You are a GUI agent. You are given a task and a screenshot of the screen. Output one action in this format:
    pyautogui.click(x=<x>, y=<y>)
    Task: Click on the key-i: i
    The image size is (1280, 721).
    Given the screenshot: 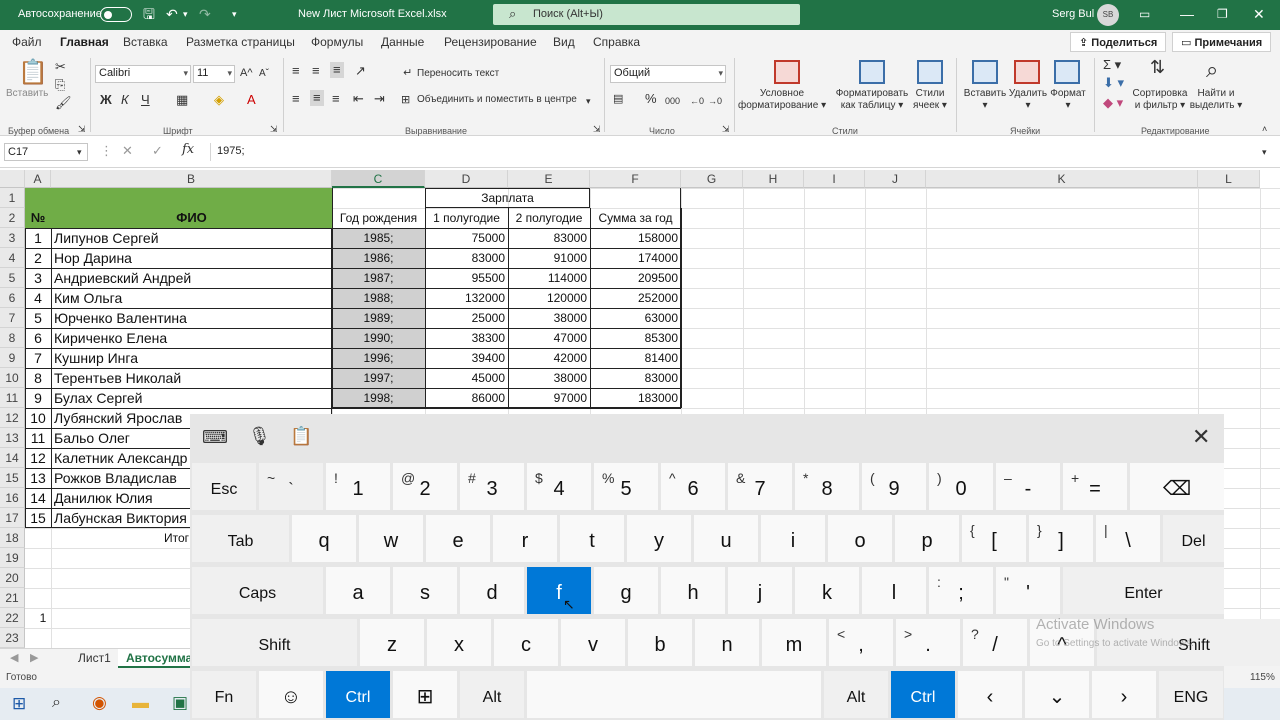 What is the action you would take?
    pyautogui.click(x=793, y=538)
    